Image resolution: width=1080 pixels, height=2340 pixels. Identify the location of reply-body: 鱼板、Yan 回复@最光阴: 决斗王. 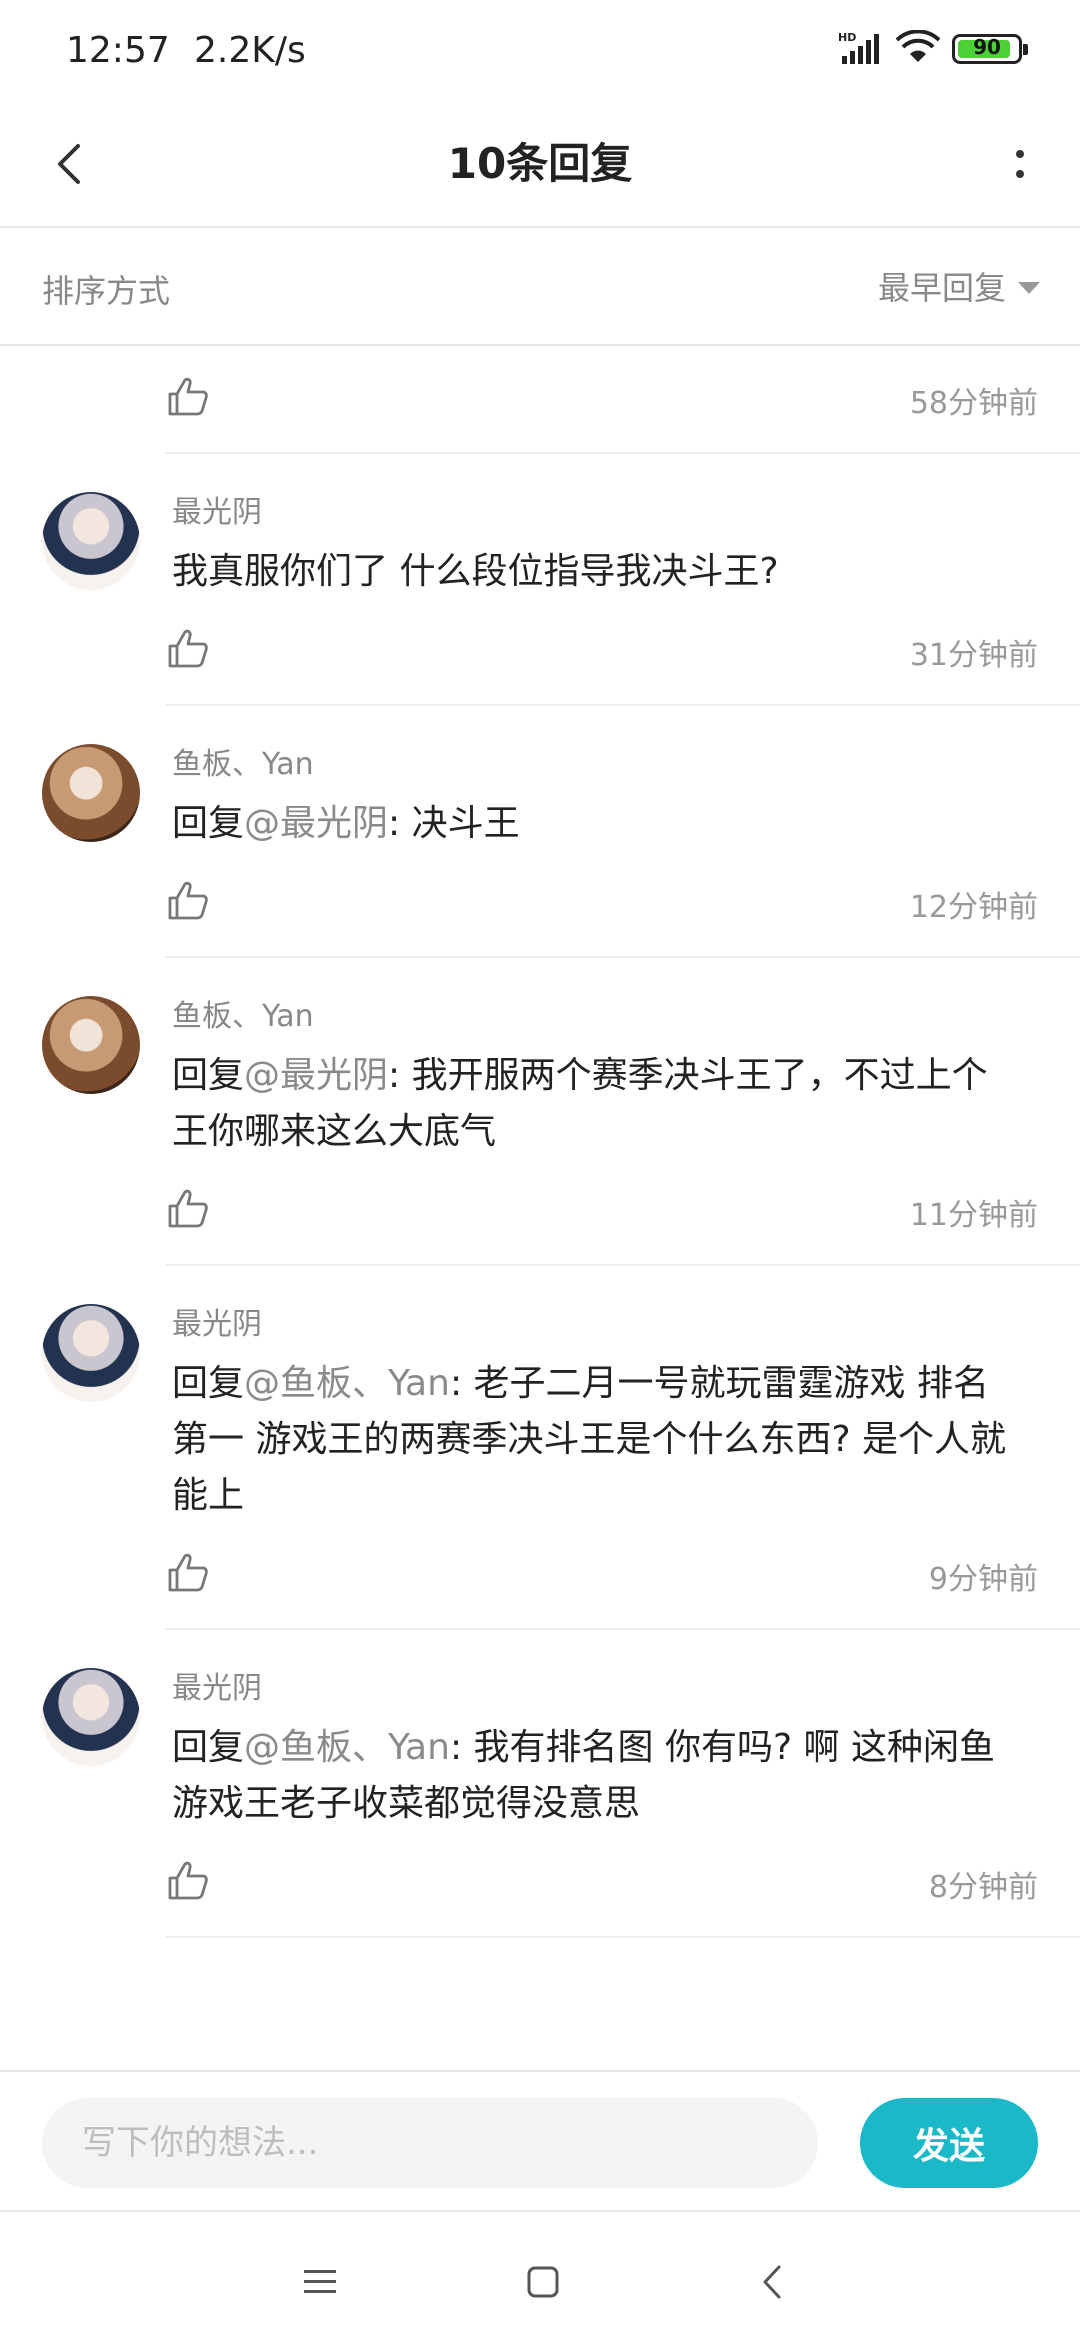
(376, 794).